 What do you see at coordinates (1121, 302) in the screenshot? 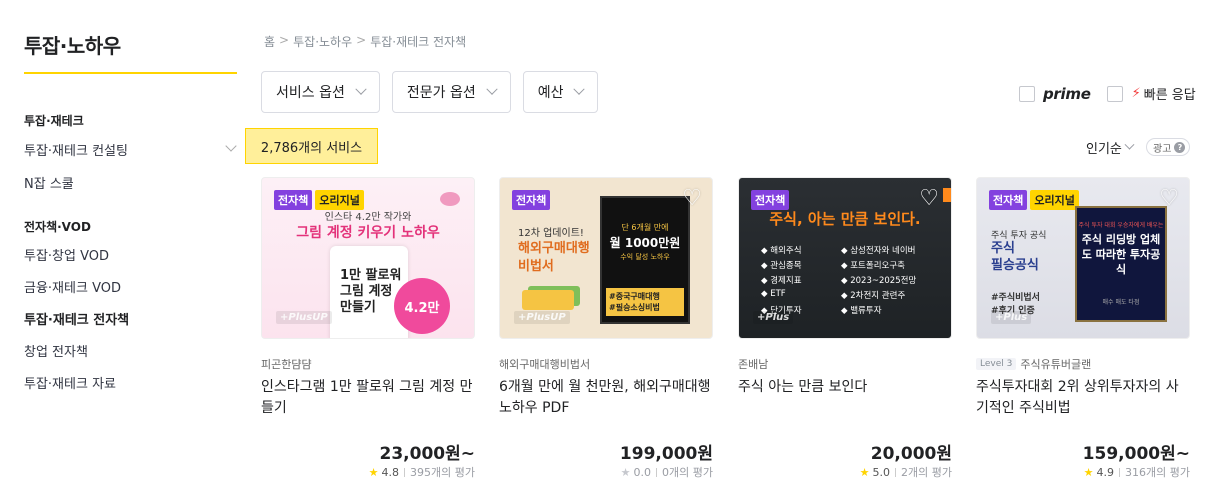
I see `book-line: 매수 매도 타점` at bounding box center [1121, 302].